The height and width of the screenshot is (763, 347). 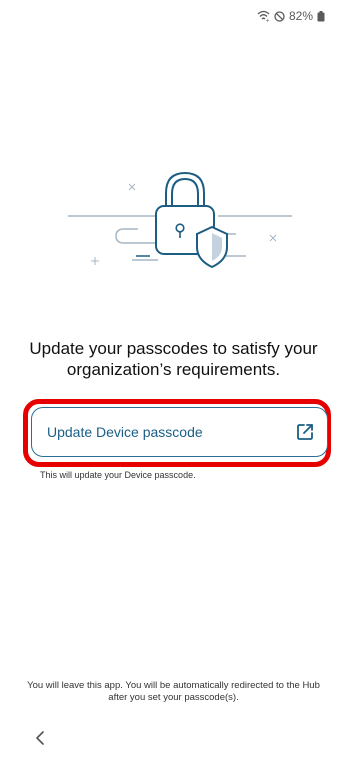 I want to click on battery-icon, so click(x=321, y=16).